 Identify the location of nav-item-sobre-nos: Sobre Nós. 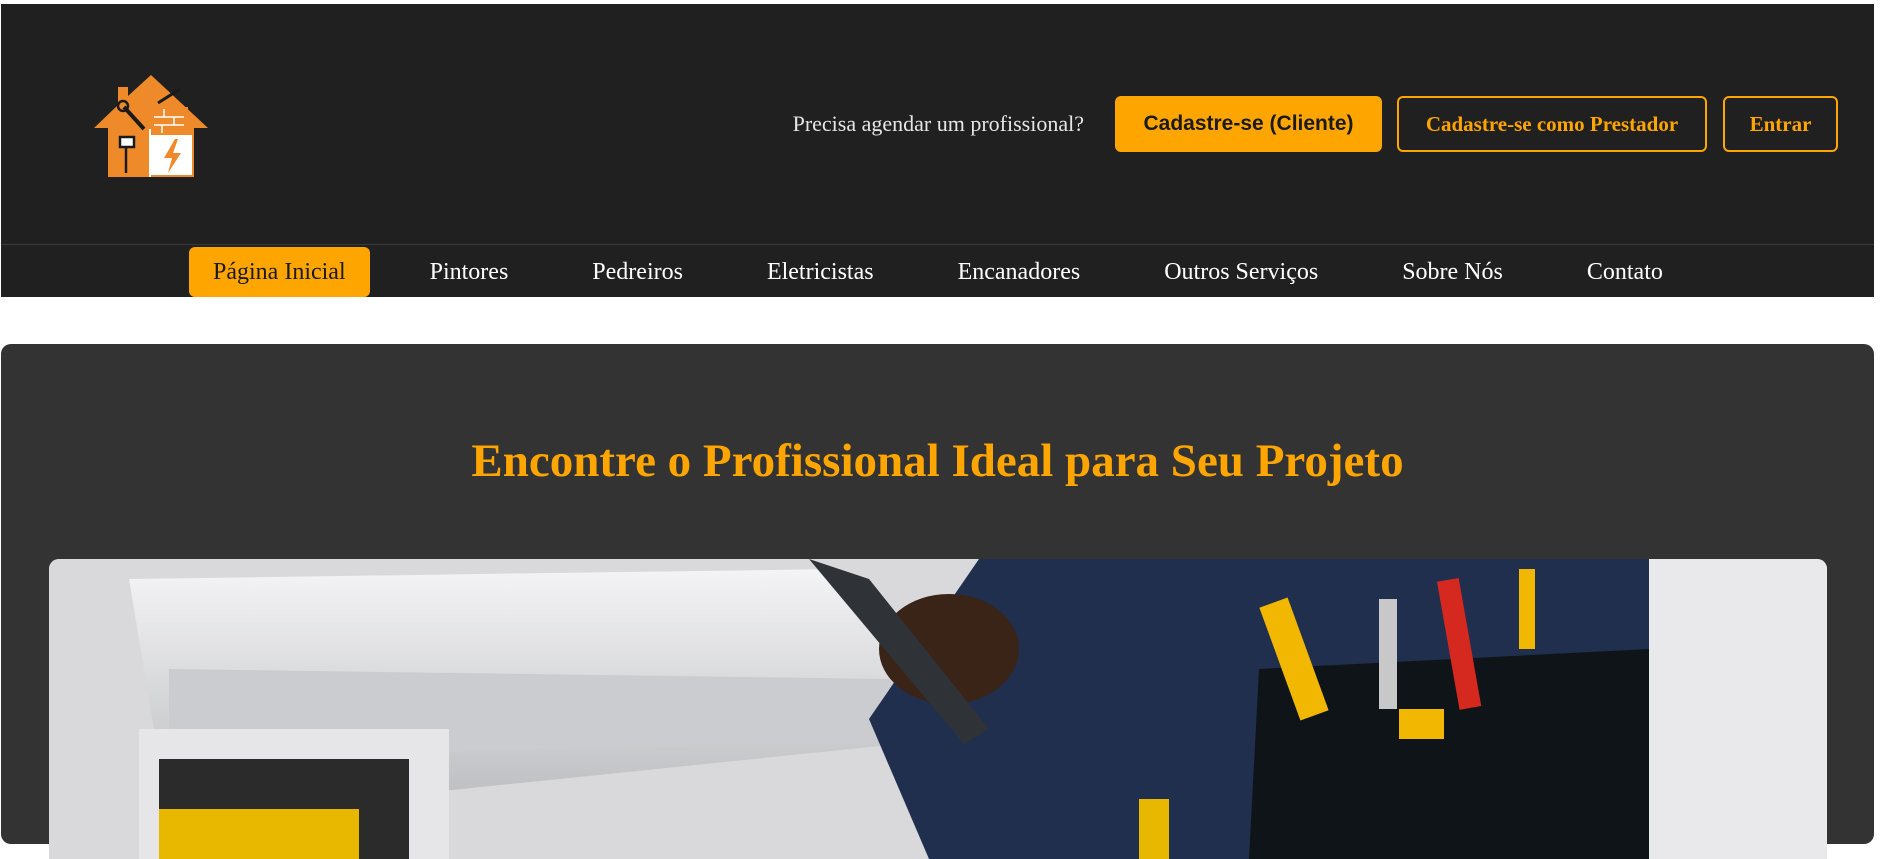
(1452, 272).